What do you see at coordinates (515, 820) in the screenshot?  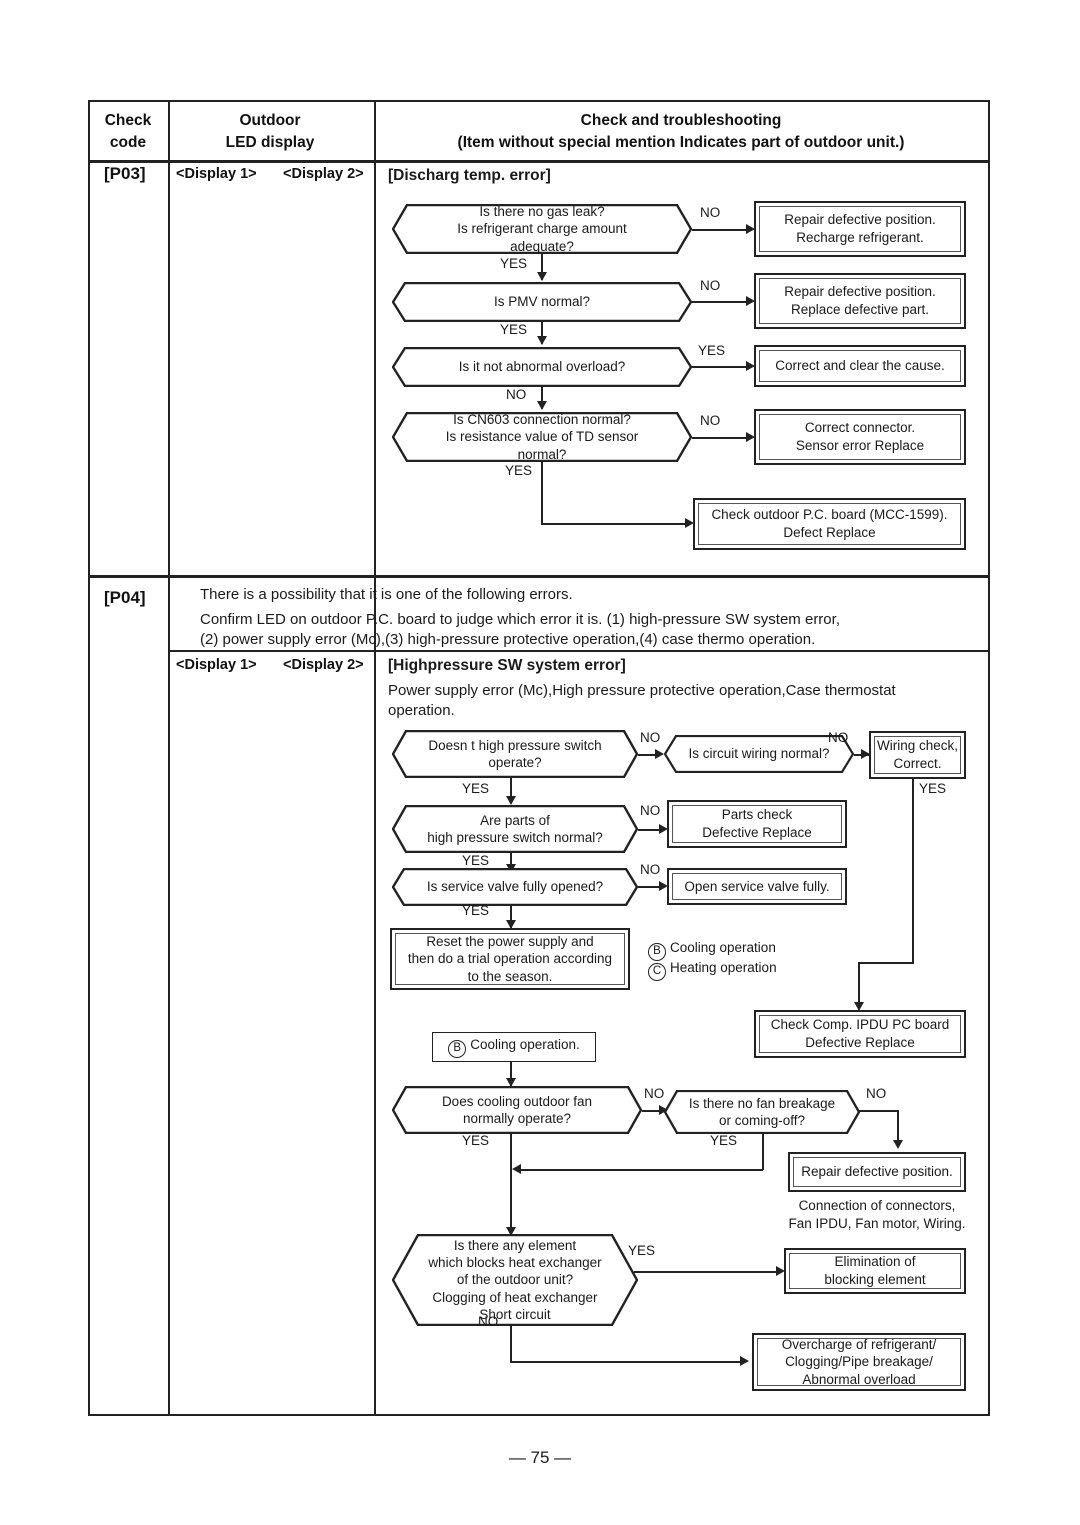 I see `line-1: Are parts of` at bounding box center [515, 820].